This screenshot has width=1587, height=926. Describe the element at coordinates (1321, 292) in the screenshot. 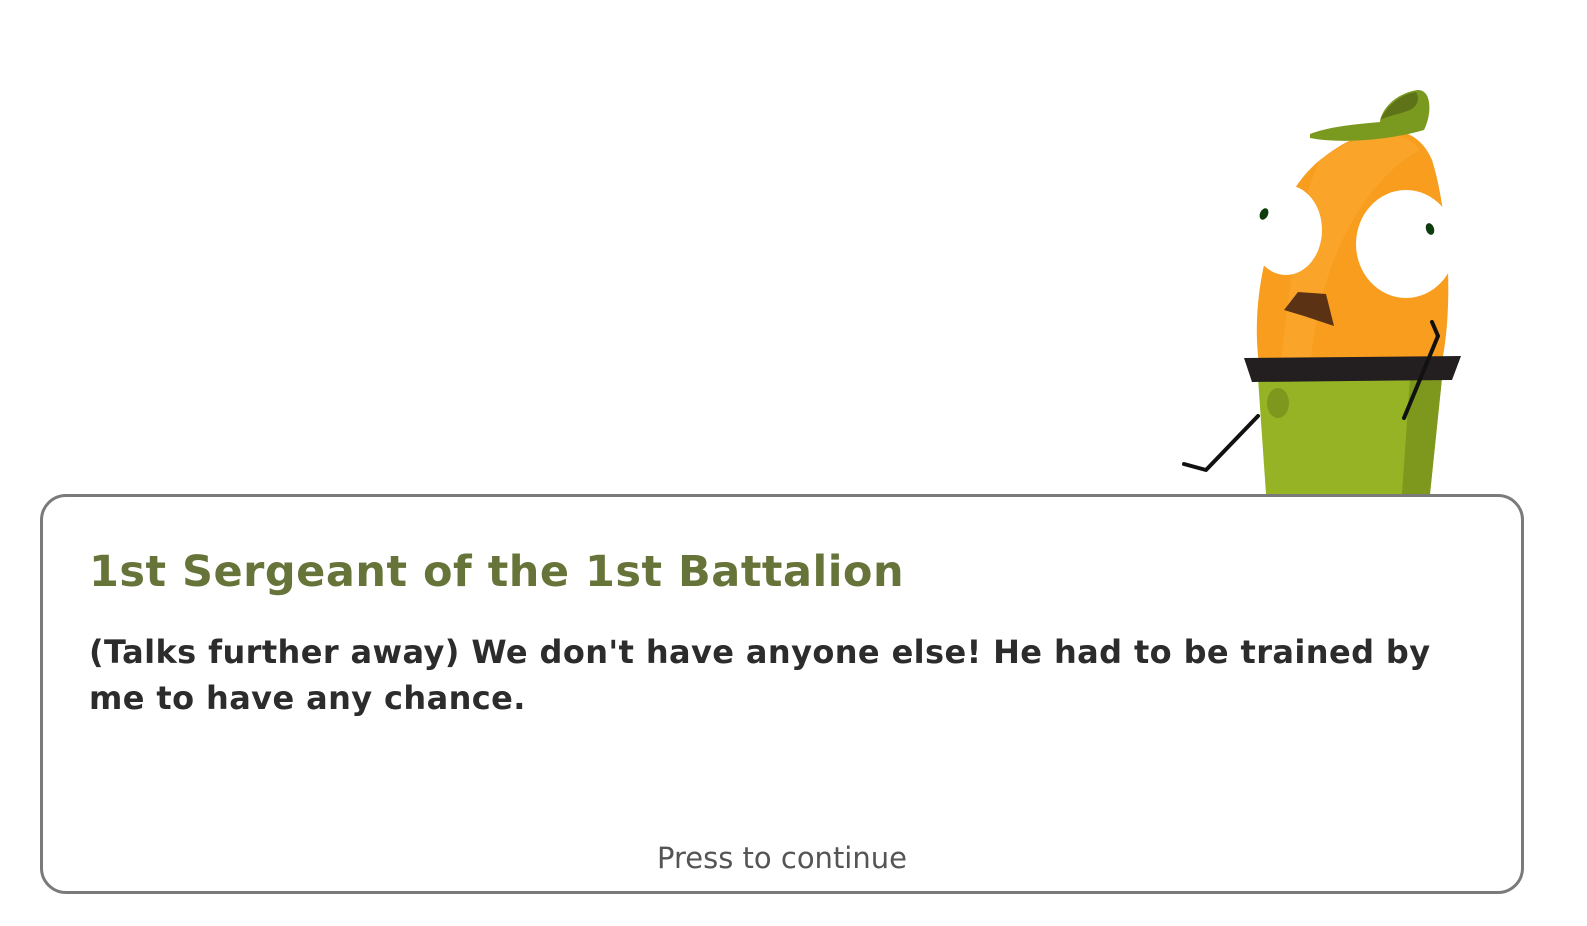

I see `carrot-sergeant-character` at that location.